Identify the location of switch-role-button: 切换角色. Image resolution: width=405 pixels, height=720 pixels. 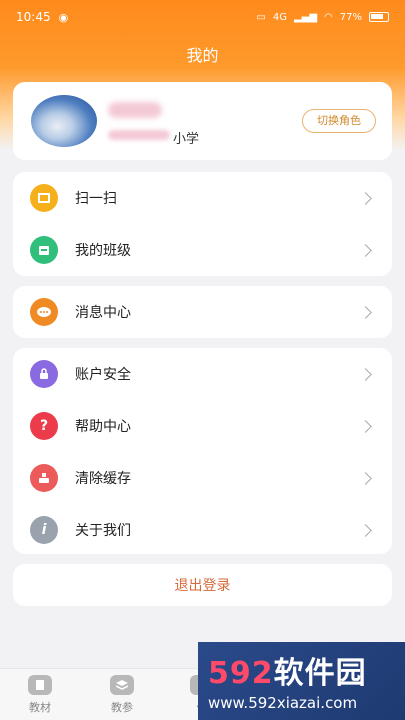
(339, 121).